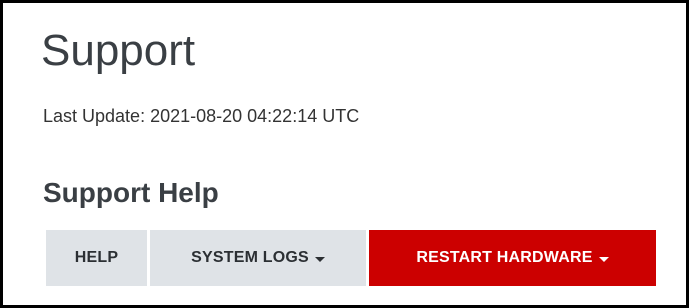 The height and width of the screenshot is (308, 689). I want to click on help-button: HELP, so click(96, 258).